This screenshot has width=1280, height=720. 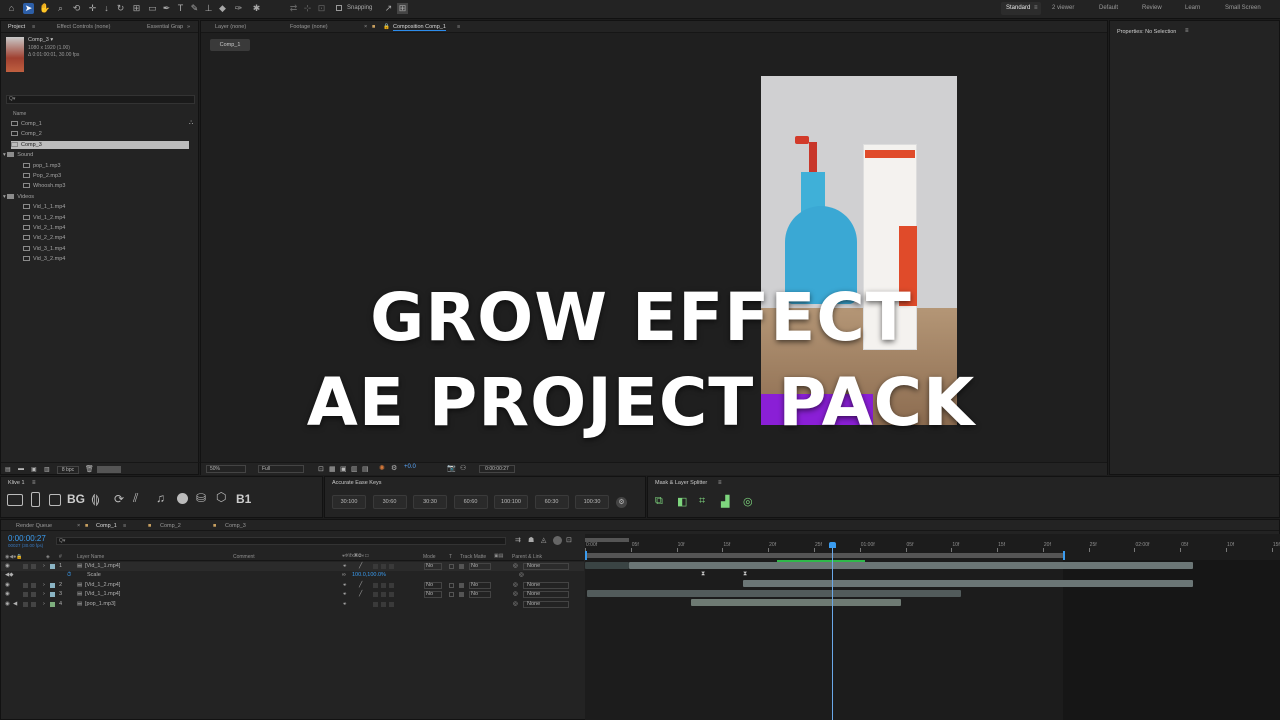 What do you see at coordinates (429, 557) in the screenshot?
I see `mode-header: Mode` at bounding box center [429, 557].